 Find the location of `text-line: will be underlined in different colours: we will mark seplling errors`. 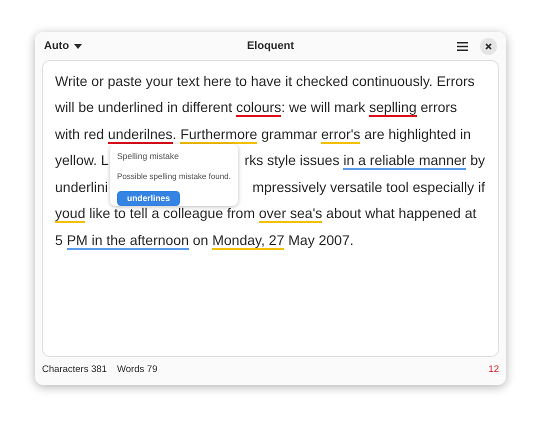

text-line: will be underlined in different colours: we will mark seplling errors is located at coordinates (256, 108).